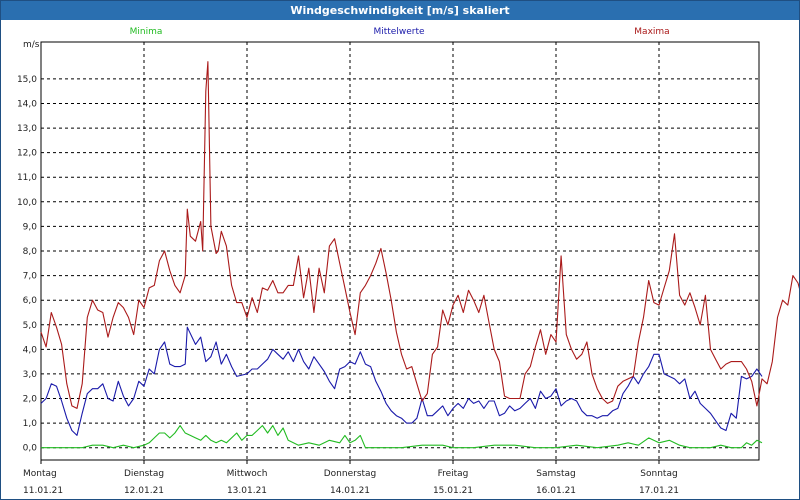 The image size is (800, 500). What do you see at coordinates (43, 491) in the screenshot?
I see `x-tick-date: 11.01.21` at bounding box center [43, 491].